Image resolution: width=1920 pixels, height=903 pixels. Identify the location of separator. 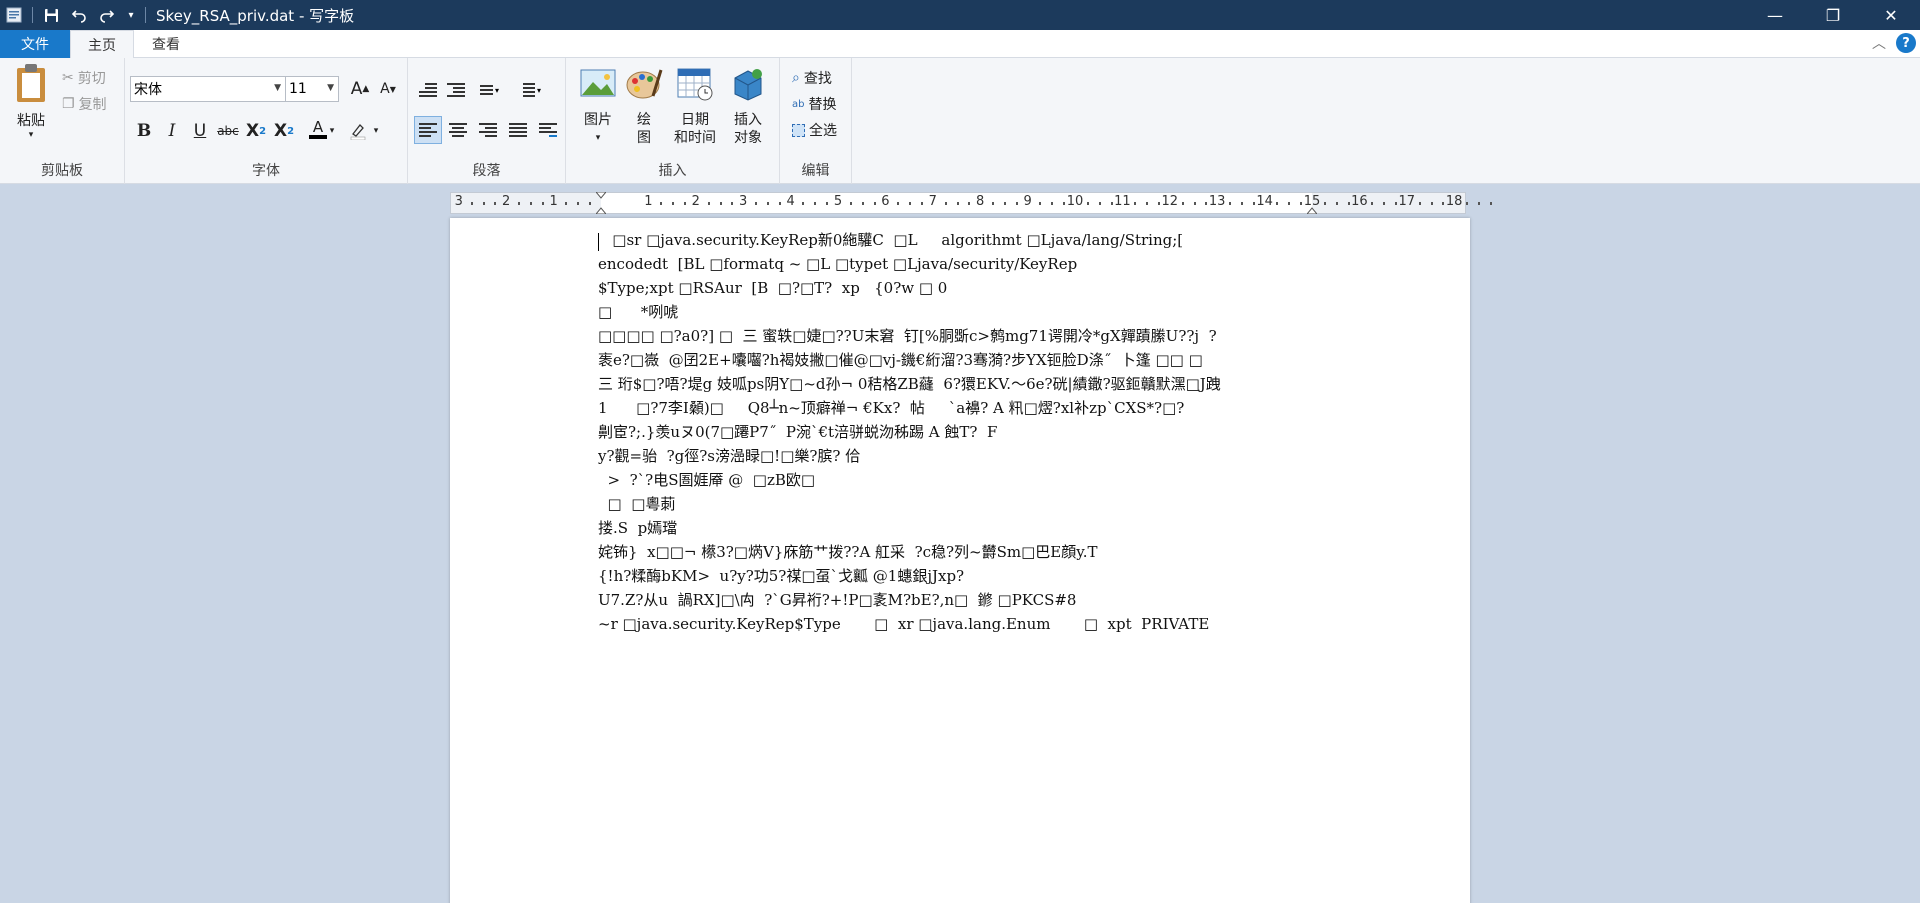
(32, 15).